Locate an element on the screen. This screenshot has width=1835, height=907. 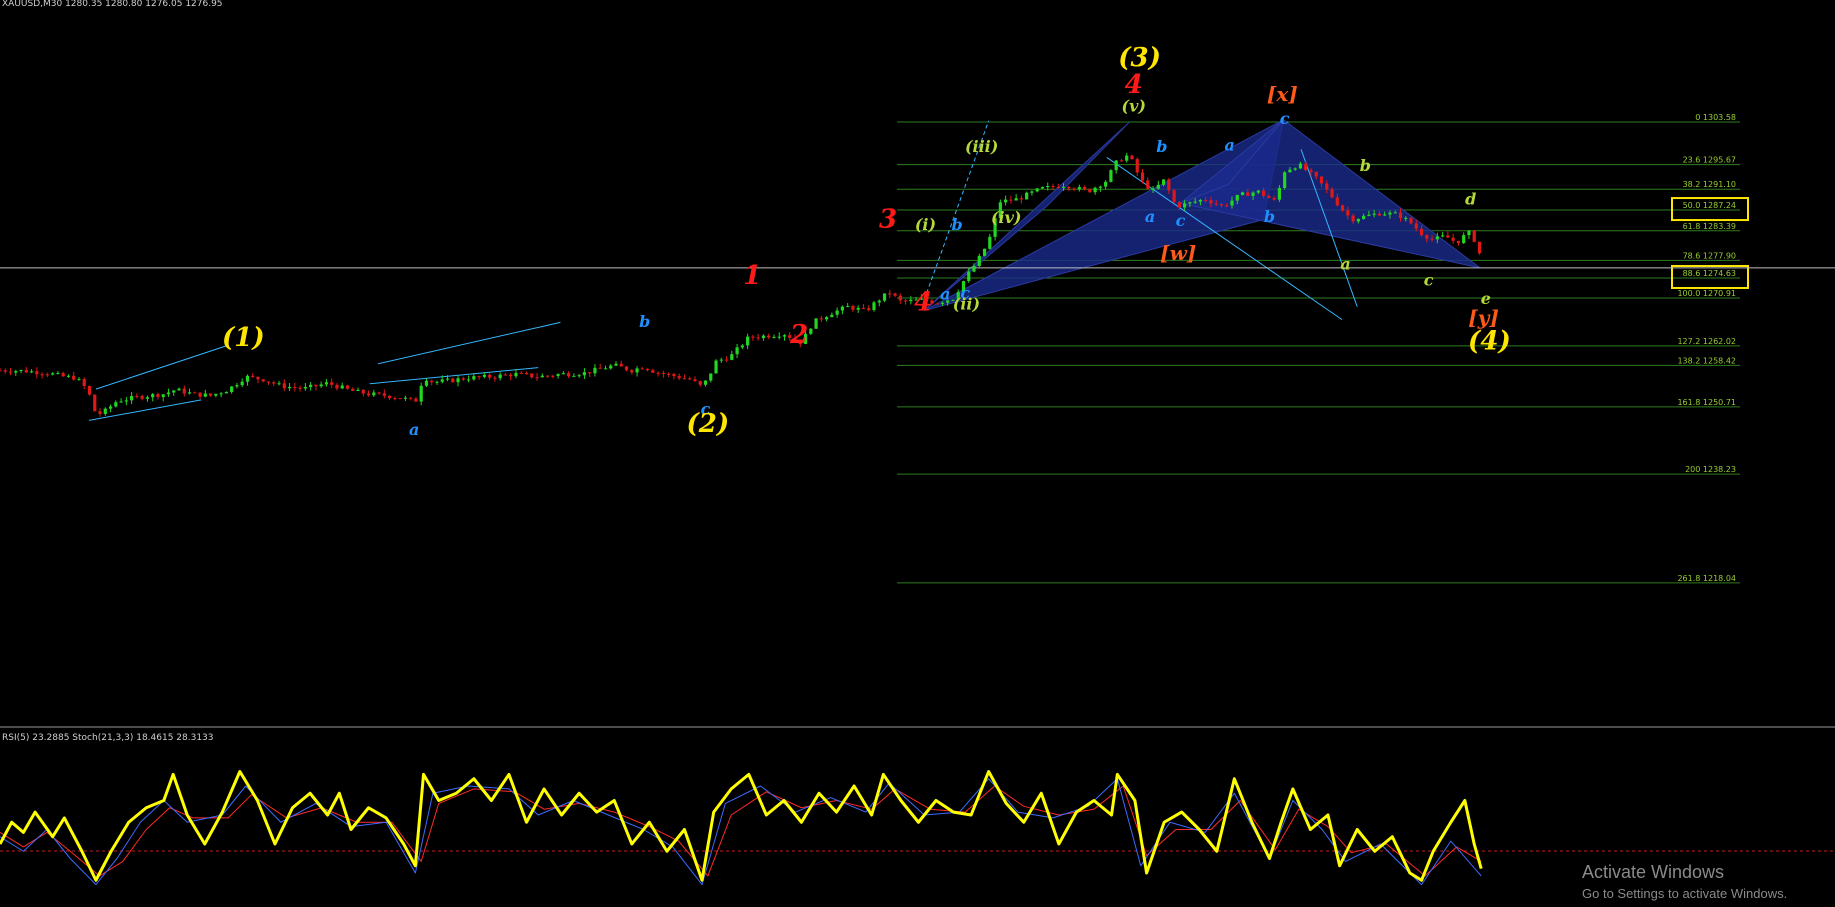
fib-label: 50.0 1287.24 is located at coordinates (1709, 205).